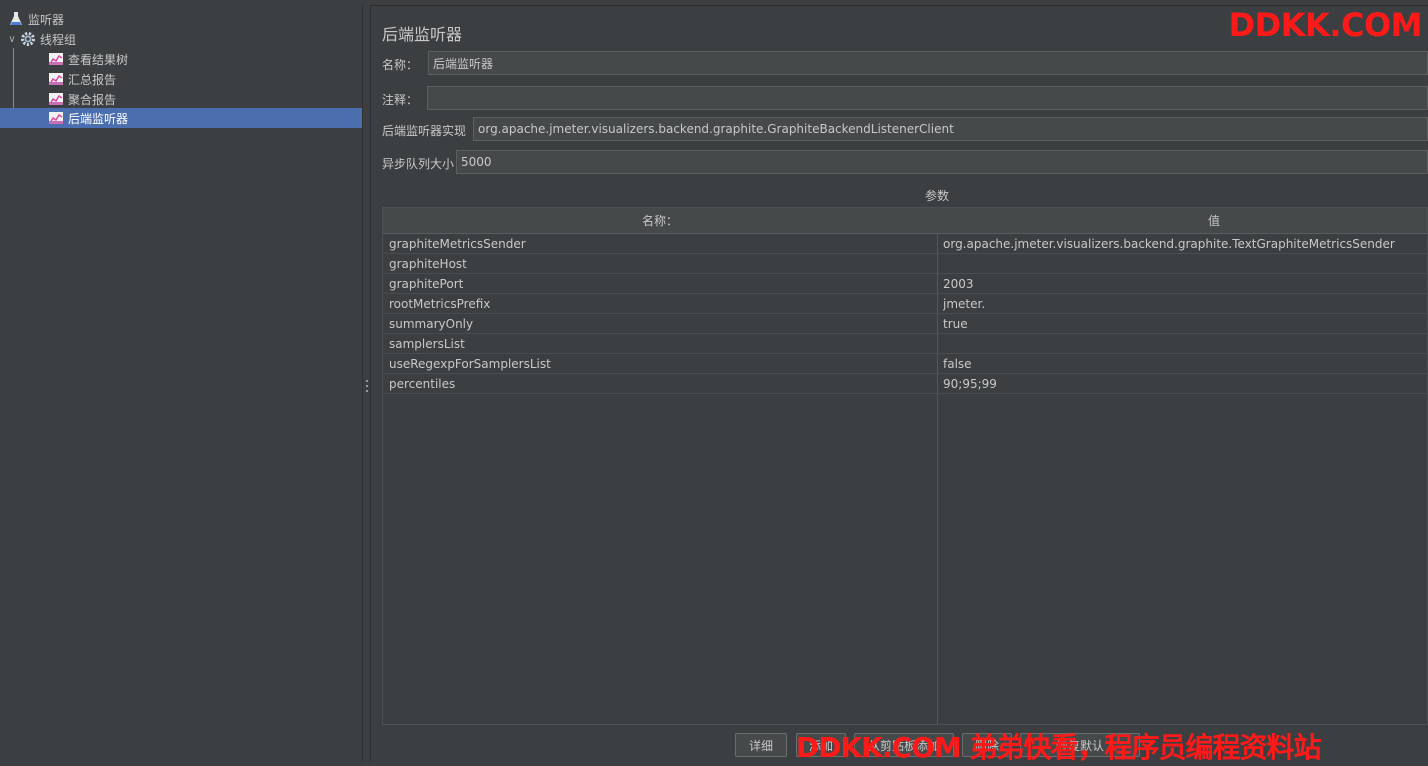  I want to click on param-name-cell: samplersList, so click(661, 343).